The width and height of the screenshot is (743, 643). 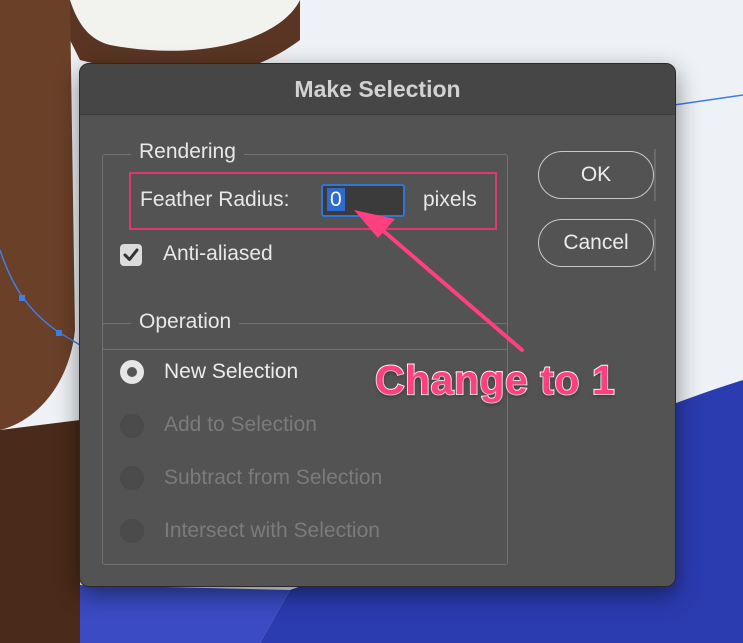 What do you see at coordinates (439, 281) in the screenshot?
I see `annotation-arrow` at bounding box center [439, 281].